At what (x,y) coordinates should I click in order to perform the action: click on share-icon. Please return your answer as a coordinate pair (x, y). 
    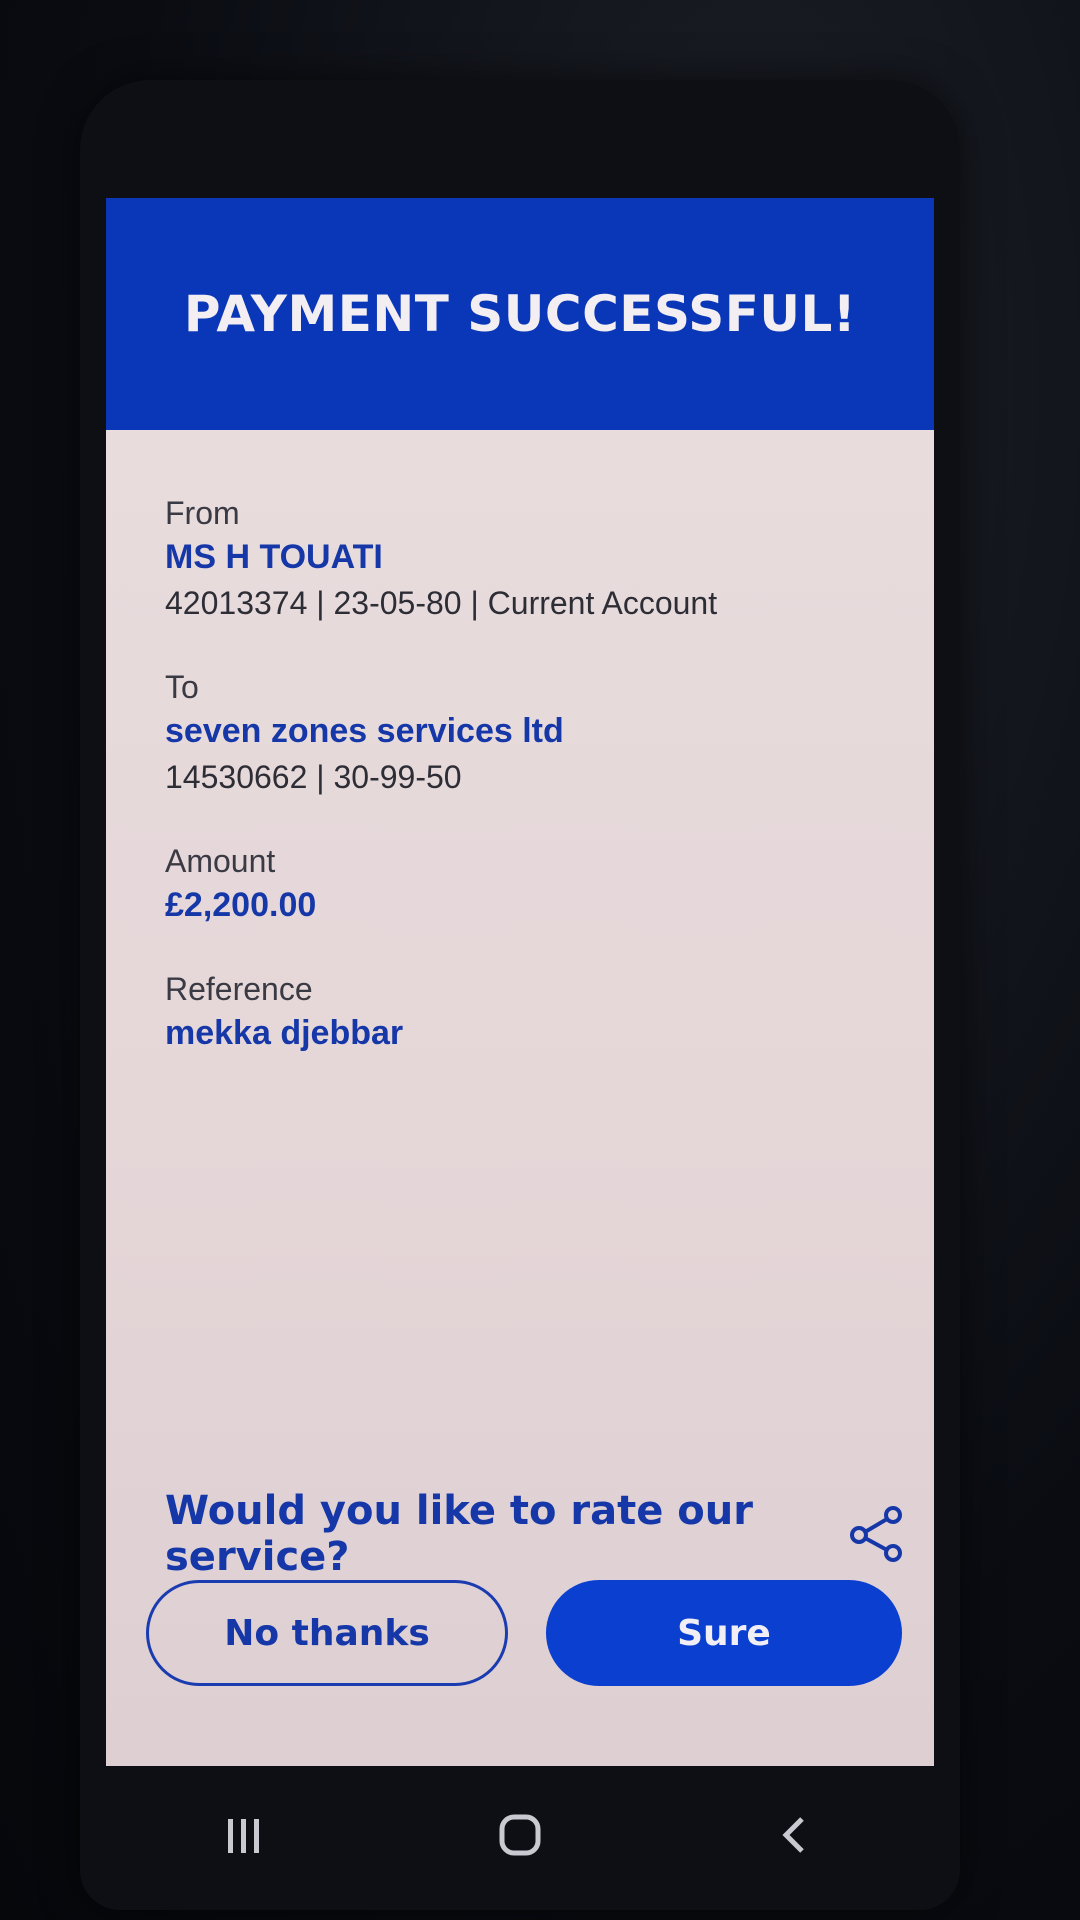
    Looking at the image, I should click on (876, 1534).